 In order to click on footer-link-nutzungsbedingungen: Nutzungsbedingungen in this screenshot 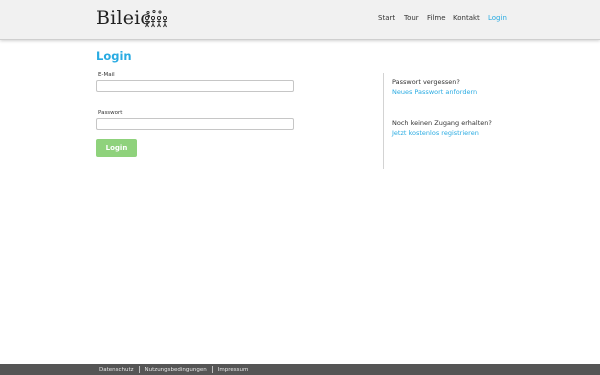, I will do `click(176, 370)`.